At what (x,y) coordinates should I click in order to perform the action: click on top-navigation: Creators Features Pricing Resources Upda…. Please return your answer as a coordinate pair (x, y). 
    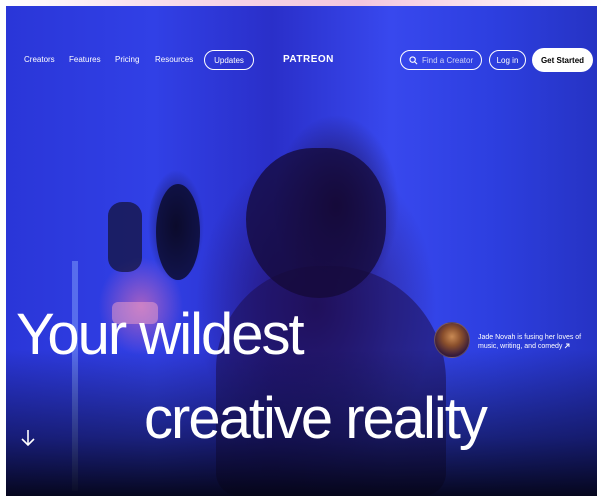
    Looking at the image, I should click on (301, 61).